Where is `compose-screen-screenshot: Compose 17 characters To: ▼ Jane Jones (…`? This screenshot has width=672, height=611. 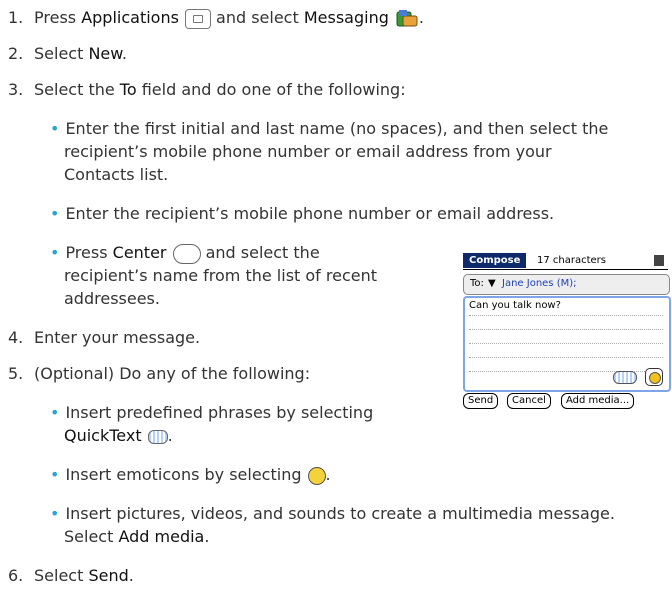
compose-screen-screenshot: Compose 17 characters To: ▼ Jane Jones (… is located at coordinates (567, 331).